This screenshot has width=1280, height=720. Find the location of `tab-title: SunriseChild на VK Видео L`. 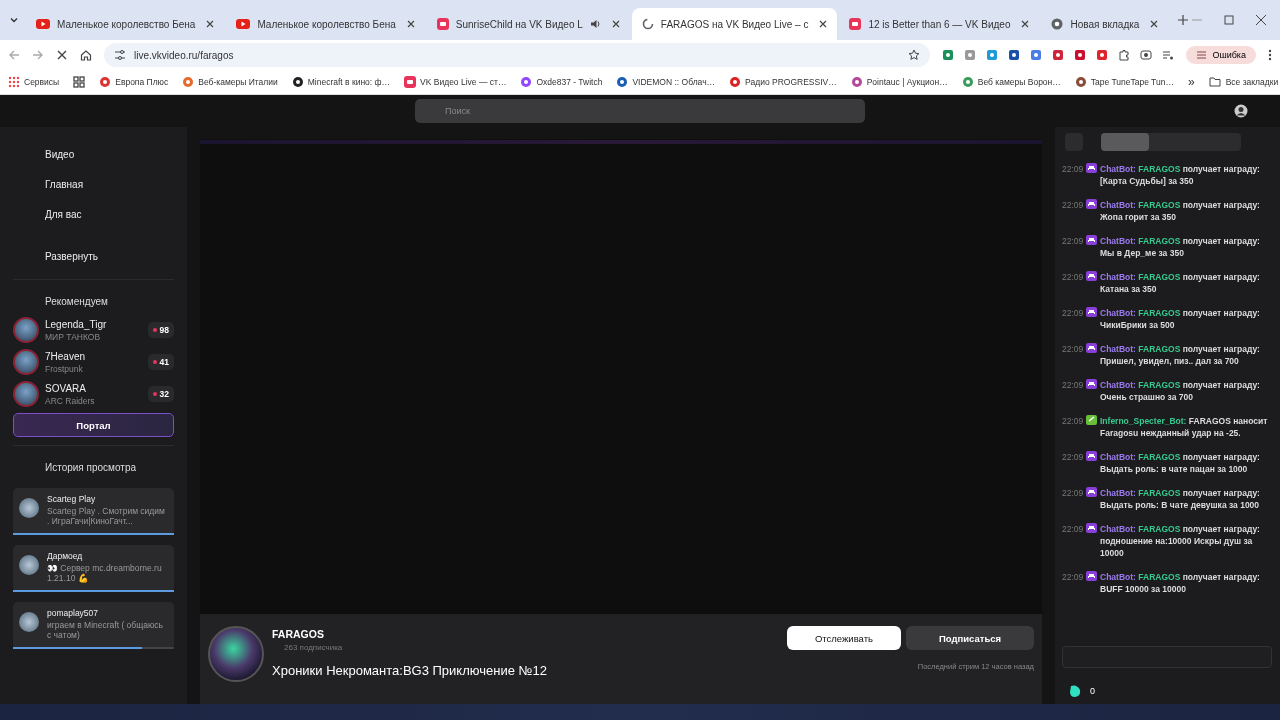

tab-title: SunriseChild на VK Видео L is located at coordinates (519, 24).